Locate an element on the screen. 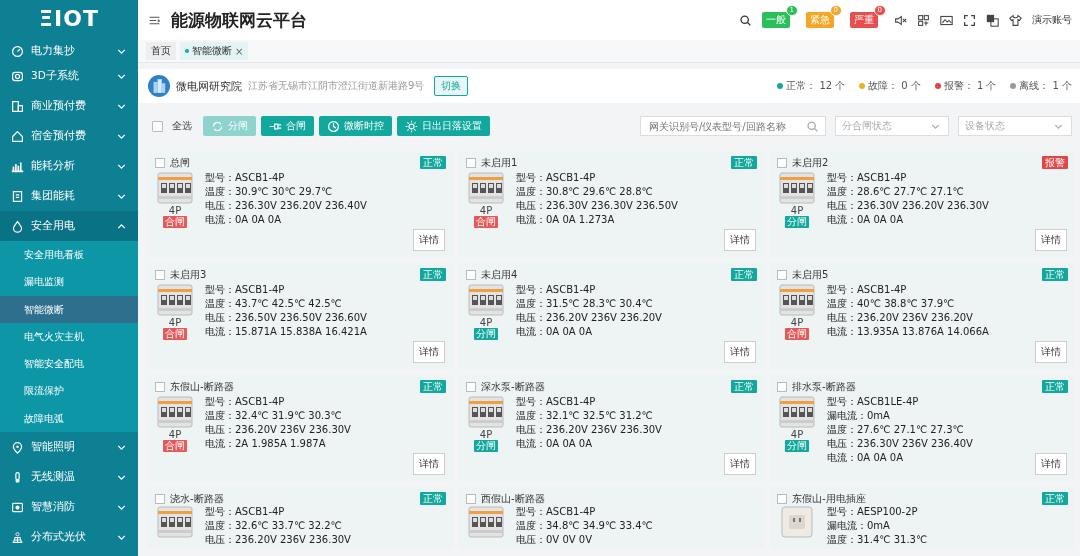  sidebar-item: 安全用电 is located at coordinates (69, 226).